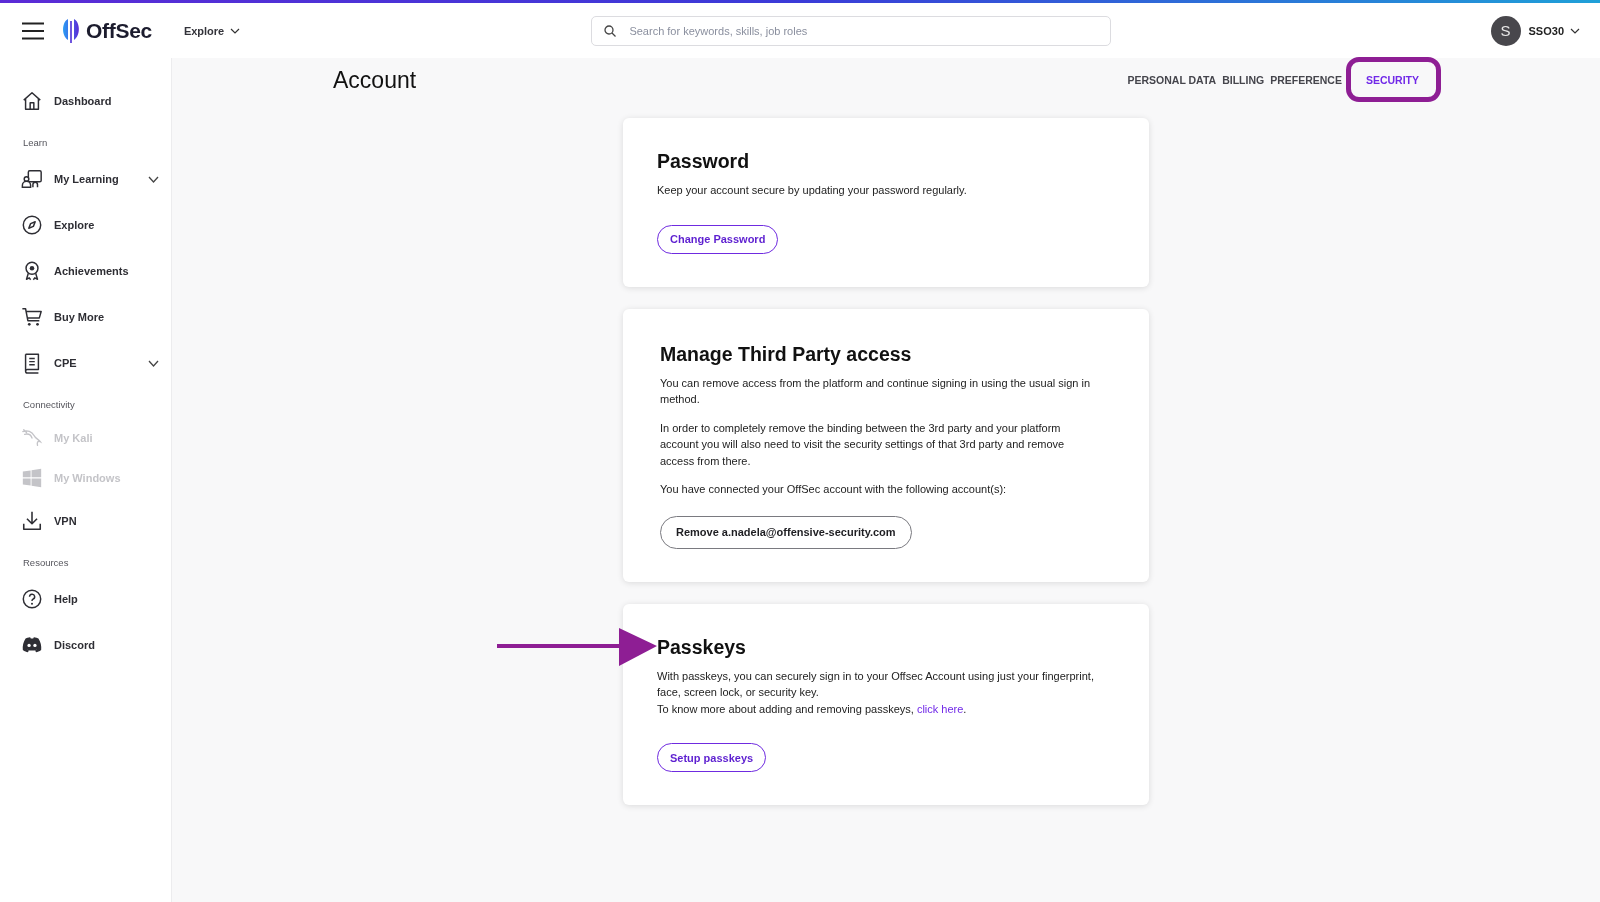  Describe the element at coordinates (375, 80) in the screenshot. I see `page-title: Account` at that location.